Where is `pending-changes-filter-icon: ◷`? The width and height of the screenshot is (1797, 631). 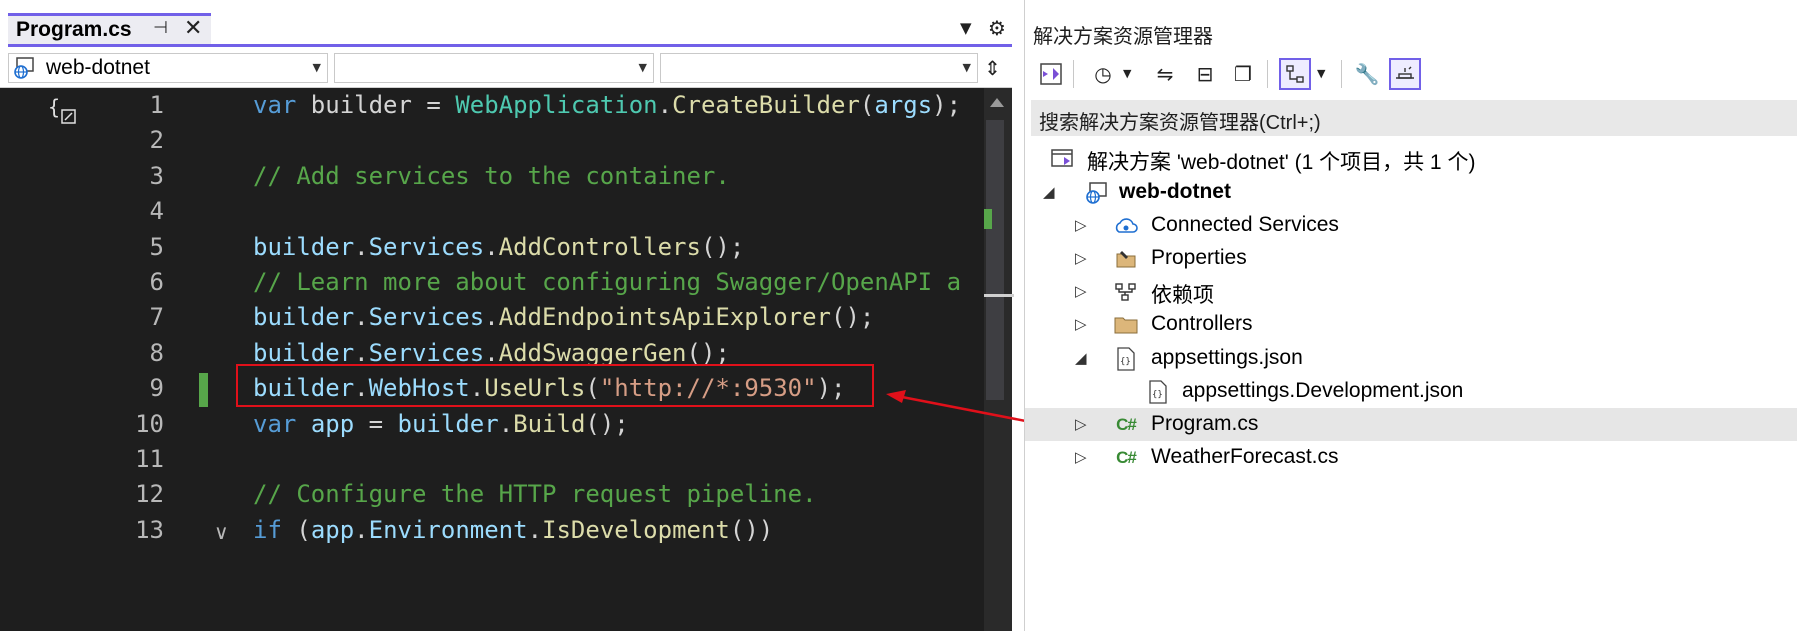 pending-changes-filter-icon: ◷ is located at coordinates (1103, 74).